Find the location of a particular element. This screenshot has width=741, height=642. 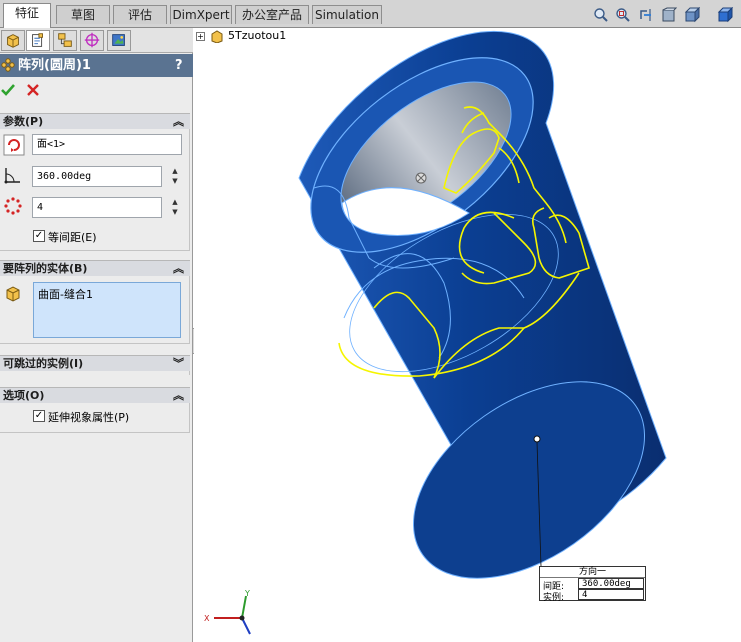

configuration-manager-icon is located at coordinates (65, 40).